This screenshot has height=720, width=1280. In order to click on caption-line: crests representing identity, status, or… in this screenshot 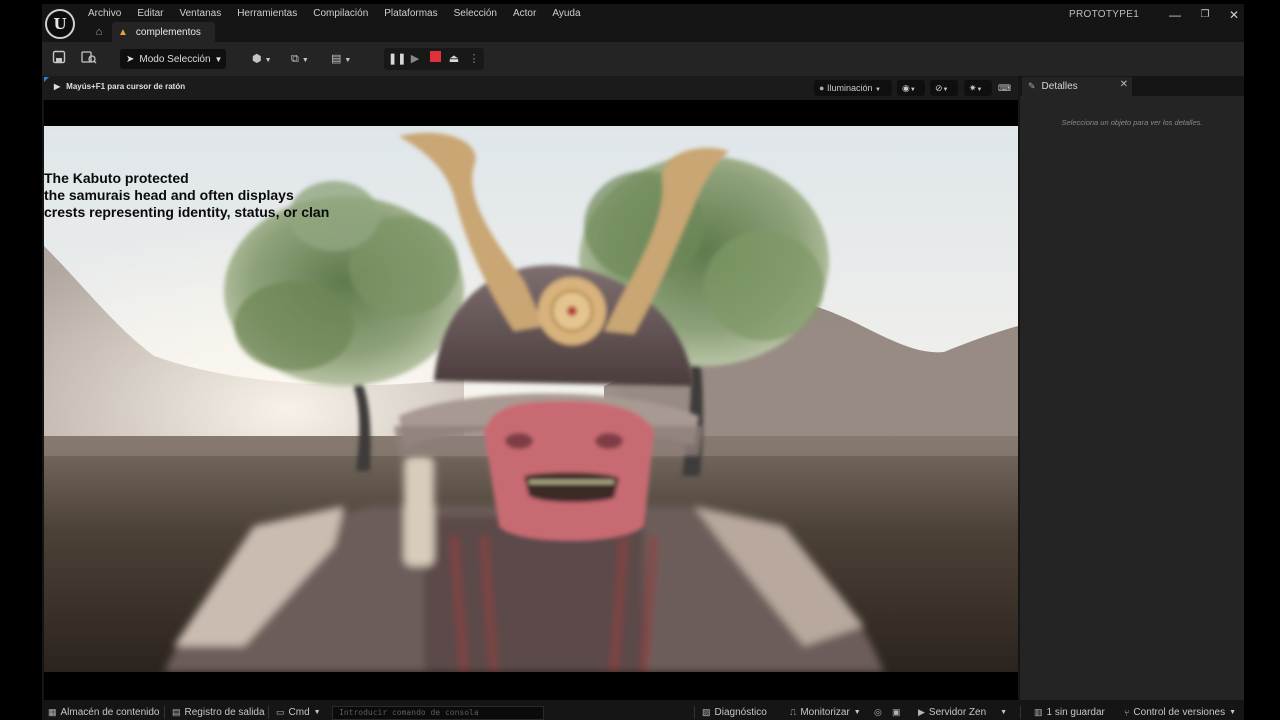, I will do `click(187, 212)`.